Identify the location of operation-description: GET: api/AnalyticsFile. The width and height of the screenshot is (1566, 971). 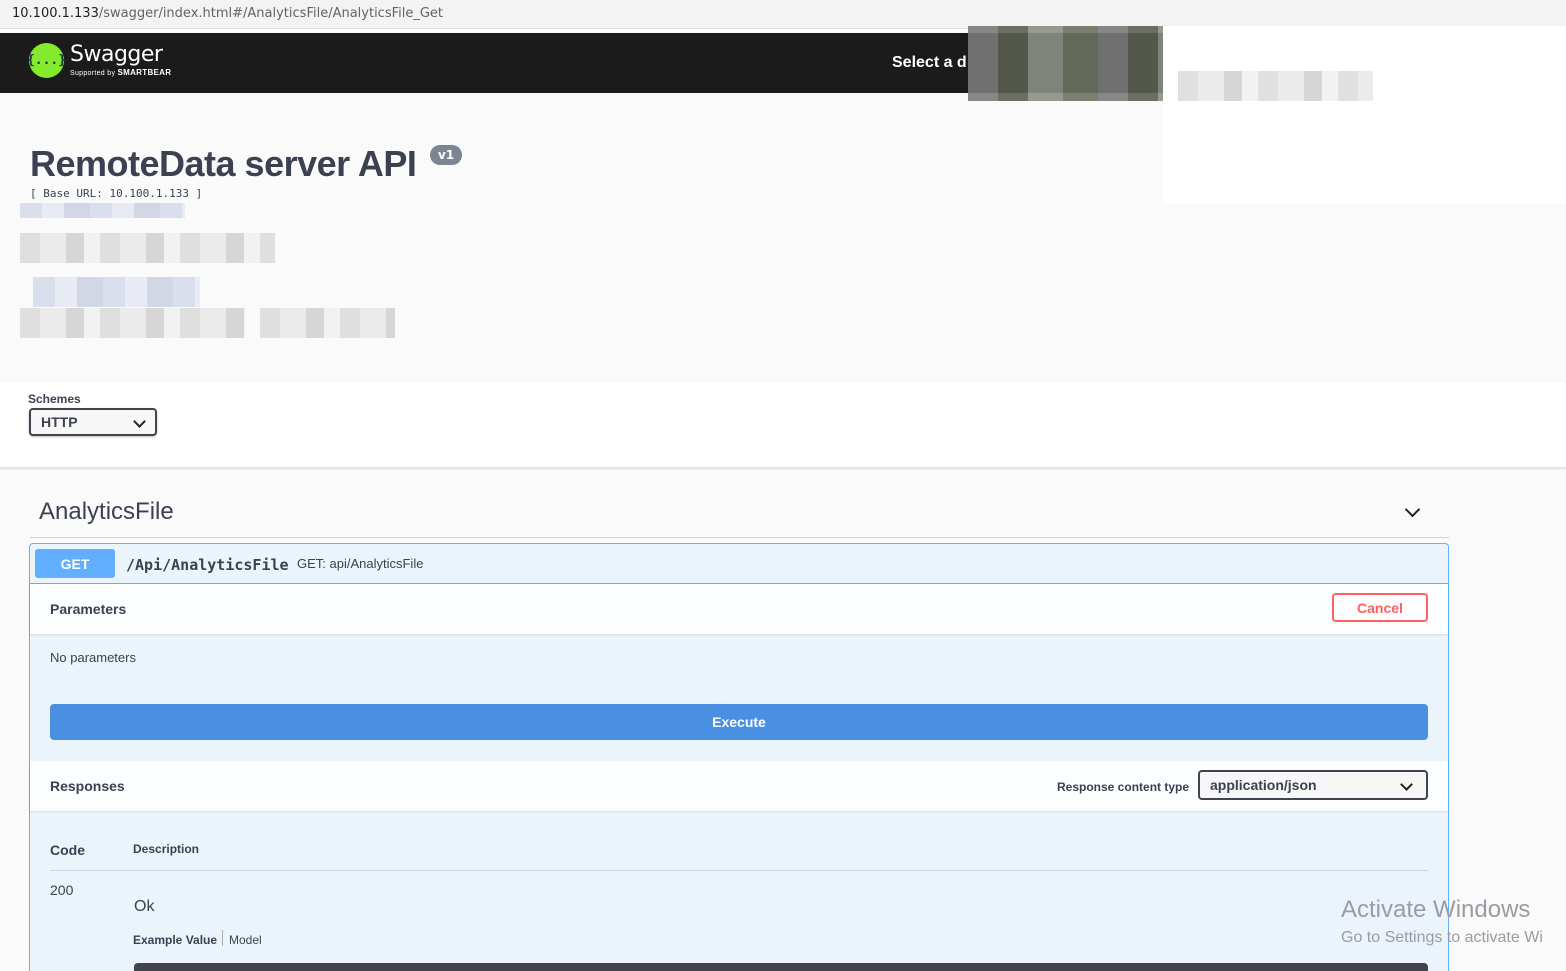
(360, 563).